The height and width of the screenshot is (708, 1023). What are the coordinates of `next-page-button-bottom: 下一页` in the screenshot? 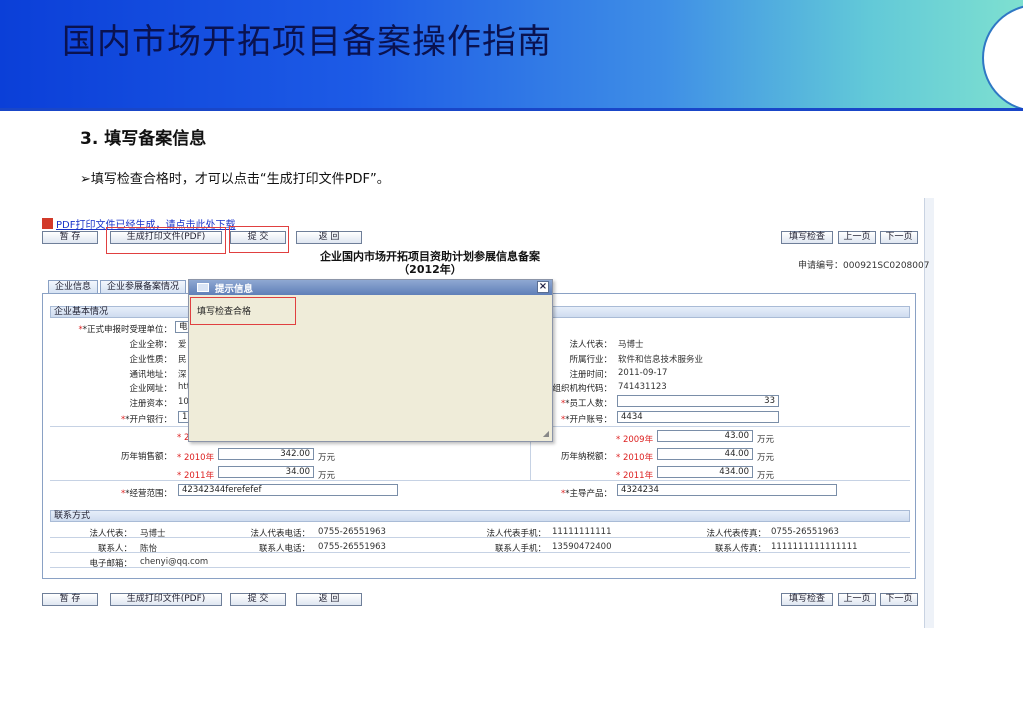 It's located at (899, 599).